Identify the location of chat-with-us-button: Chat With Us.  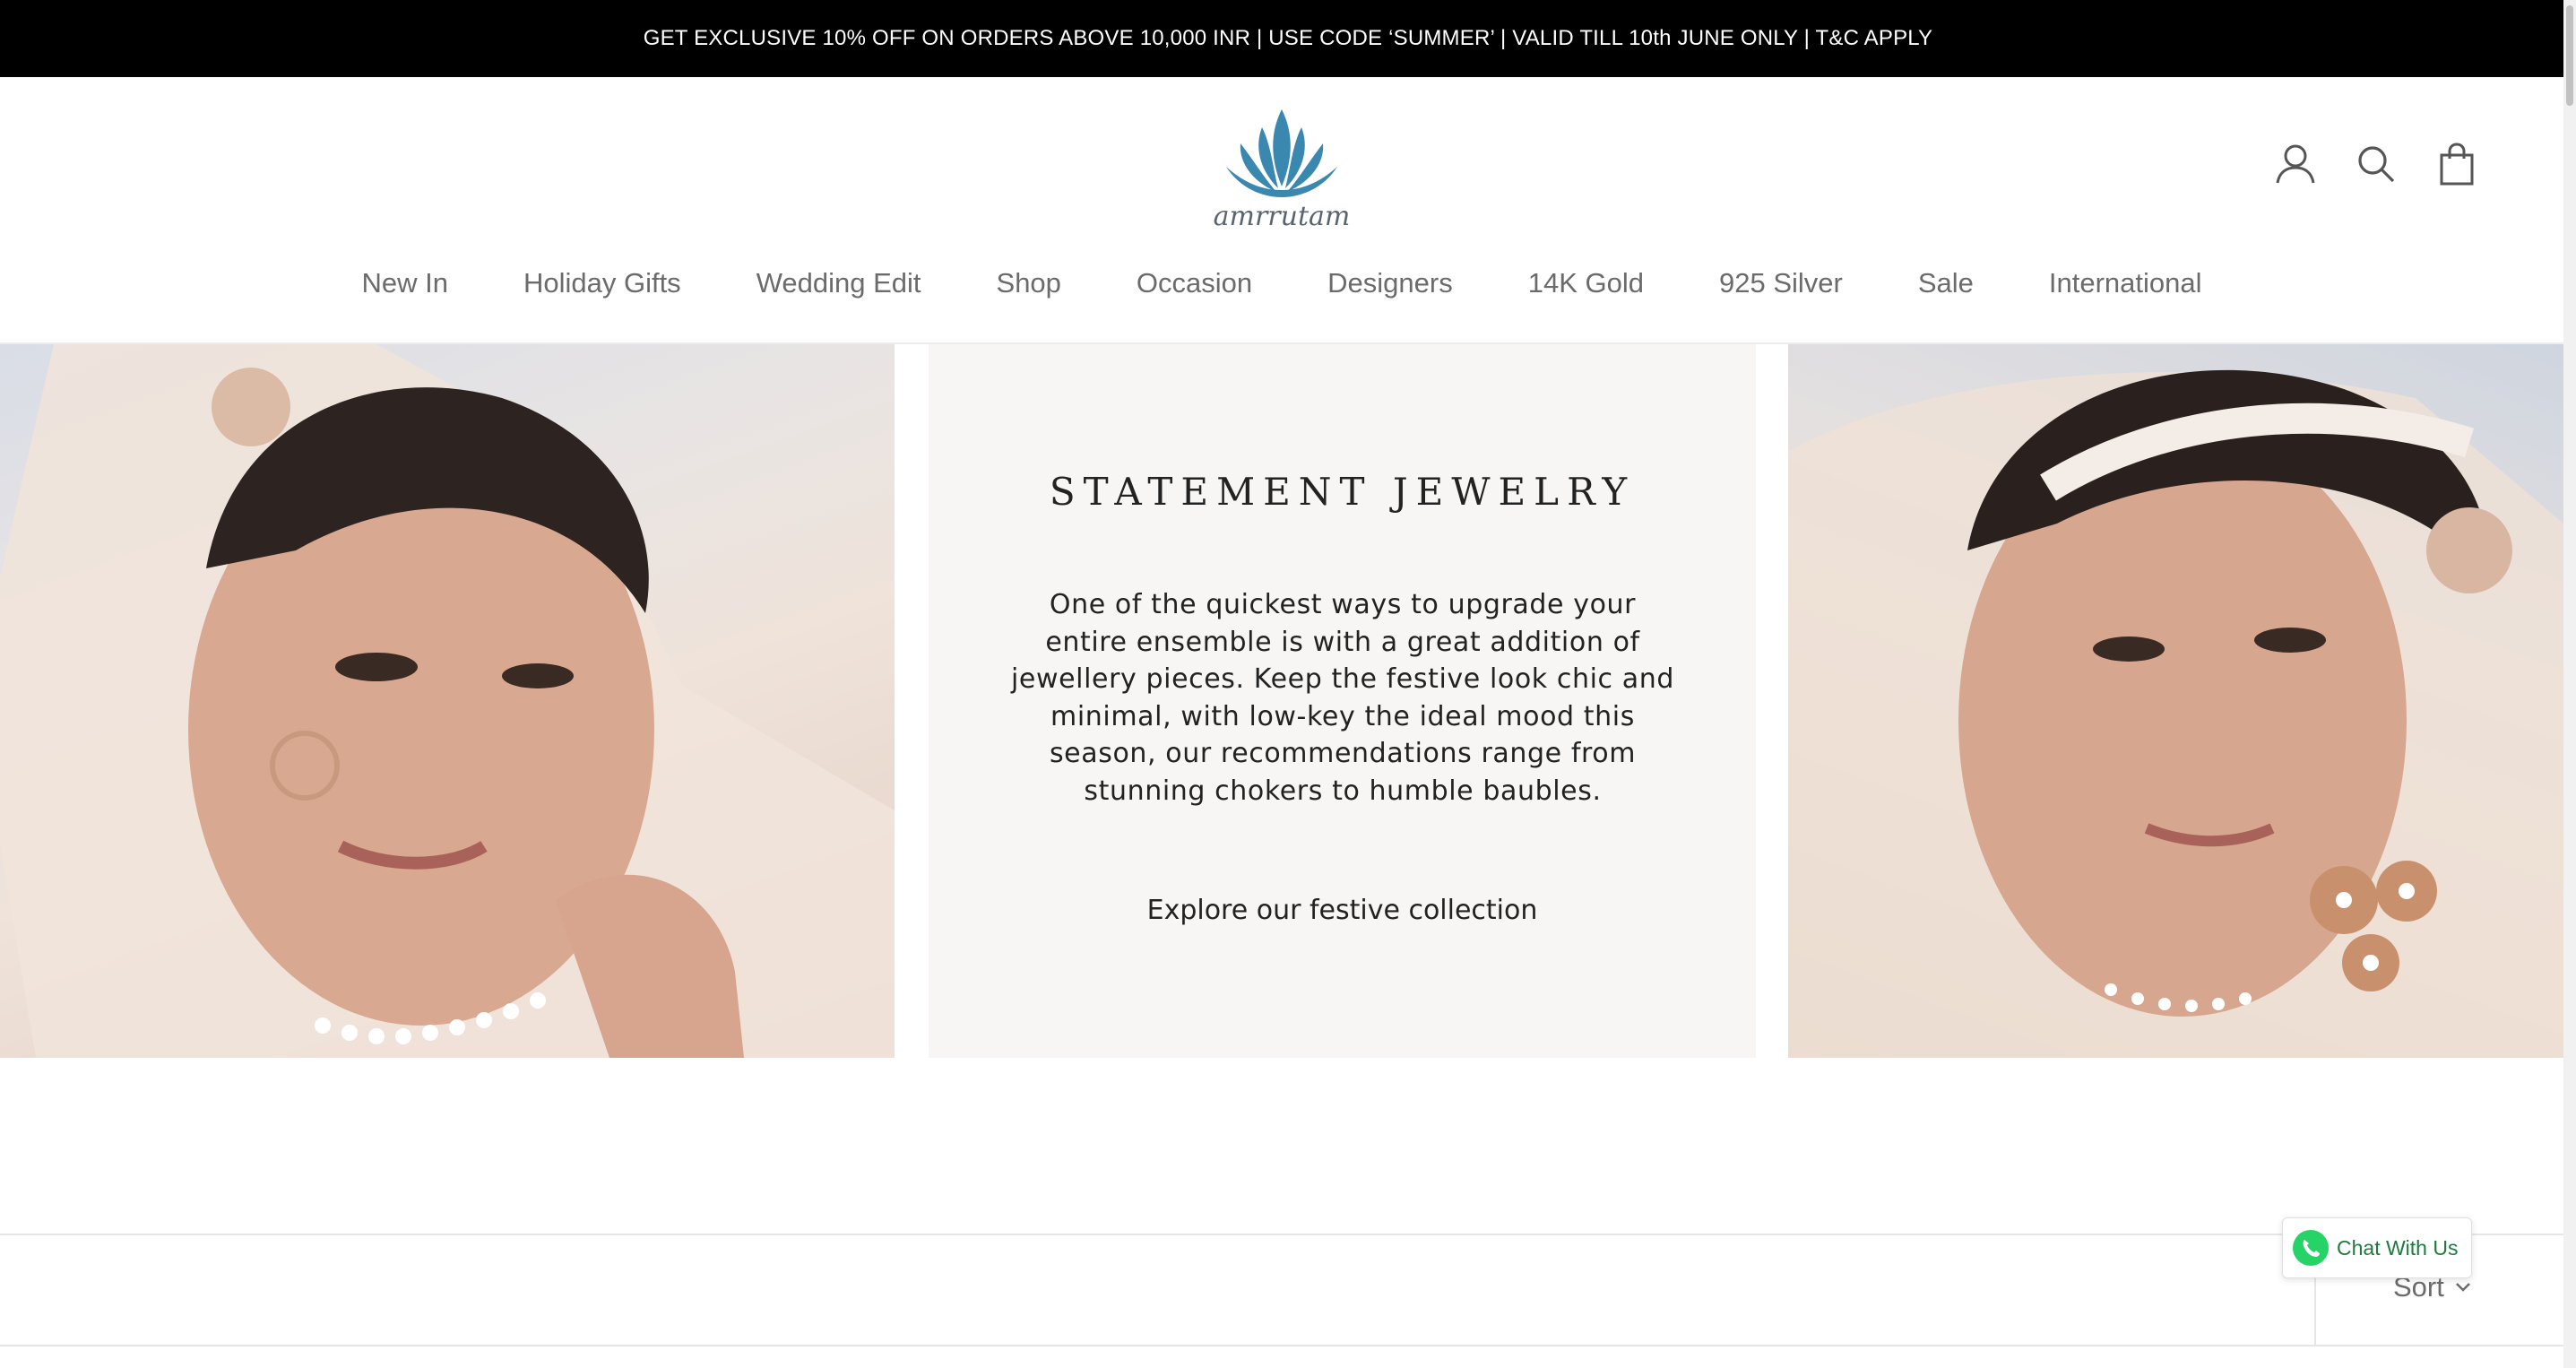
(2377, 1247).